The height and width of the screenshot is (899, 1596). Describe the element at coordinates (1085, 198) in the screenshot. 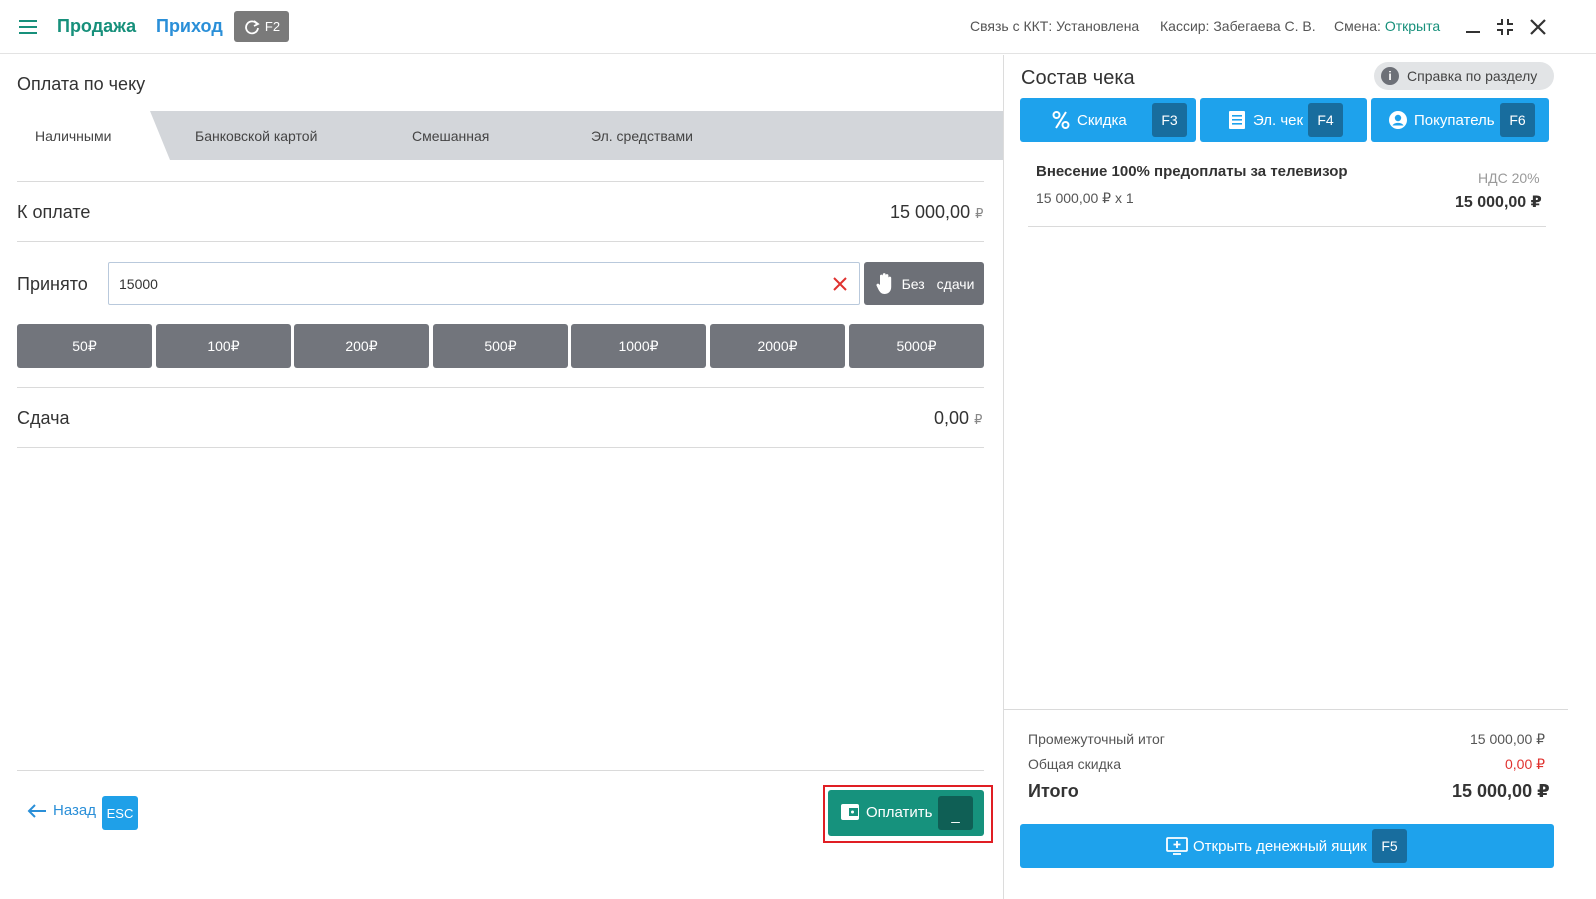

I see `receipt-item-qty: 15 000,00 ₽ x 1` at that location.